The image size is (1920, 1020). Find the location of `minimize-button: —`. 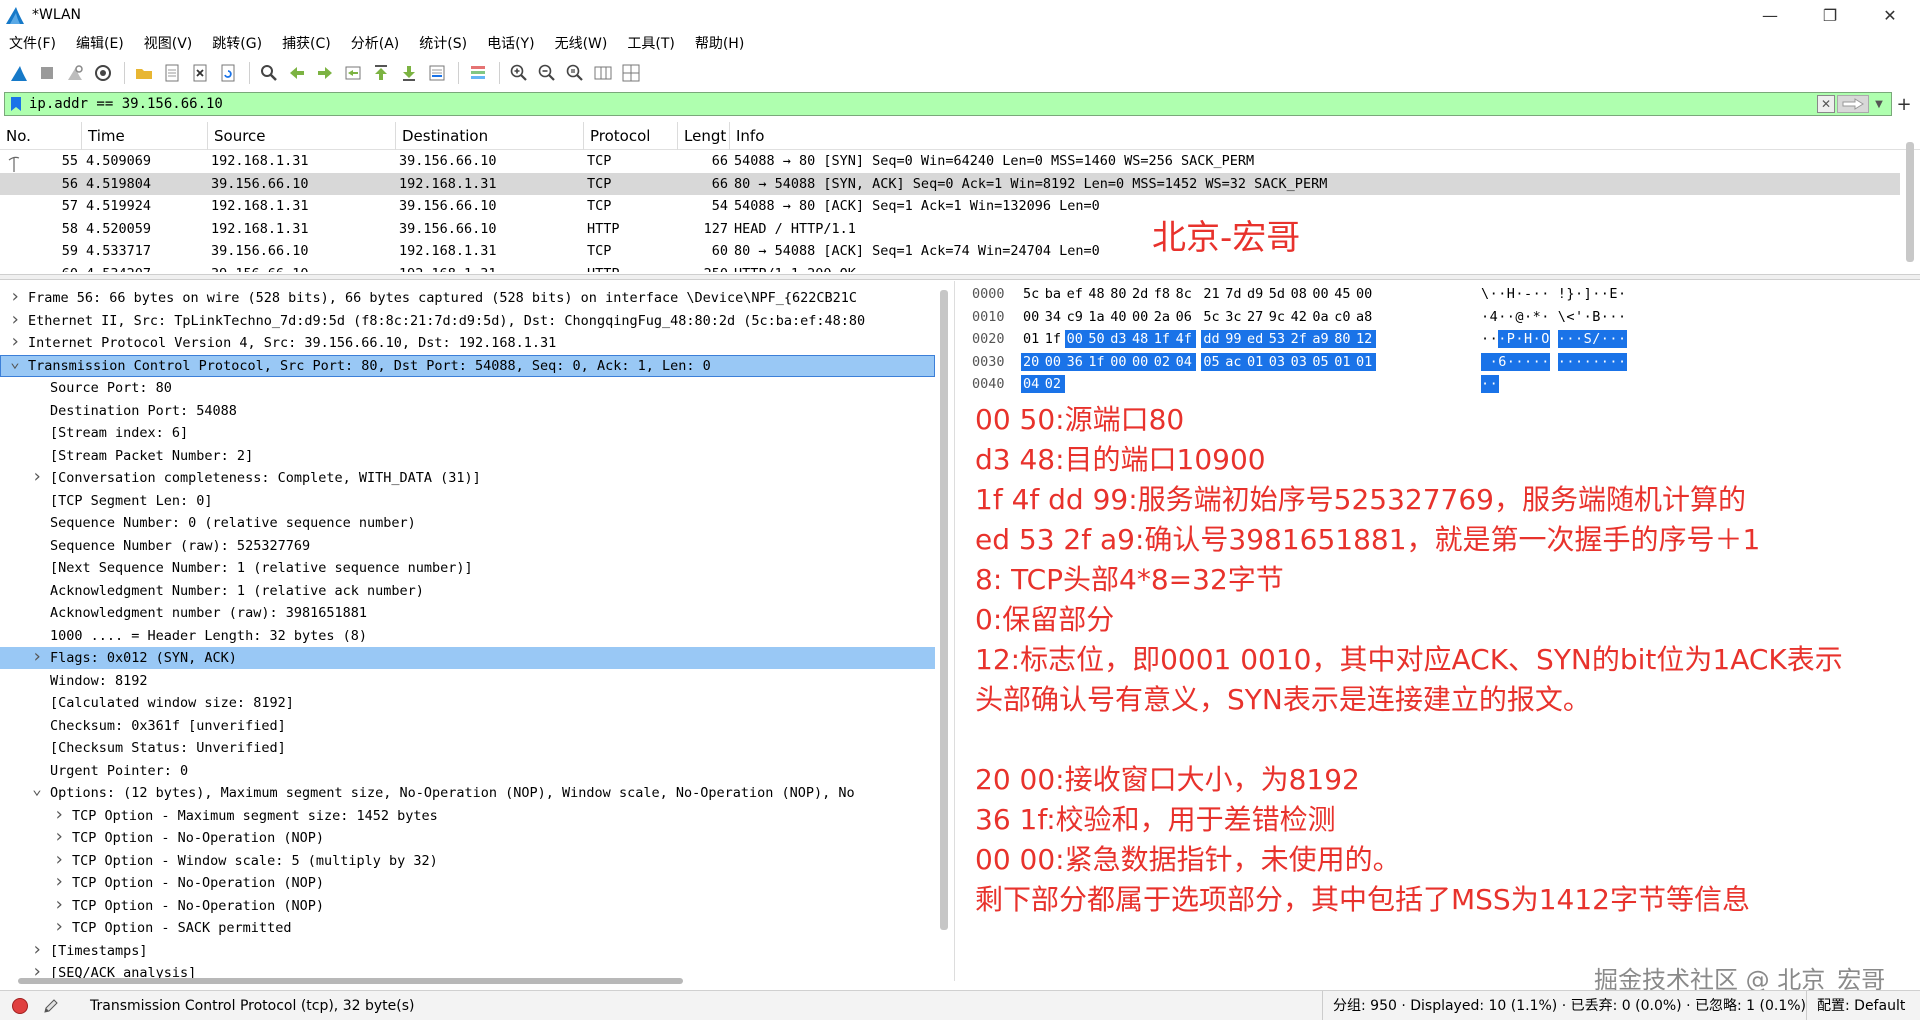

minimize-button: — is located at coordinates (1770, 15).